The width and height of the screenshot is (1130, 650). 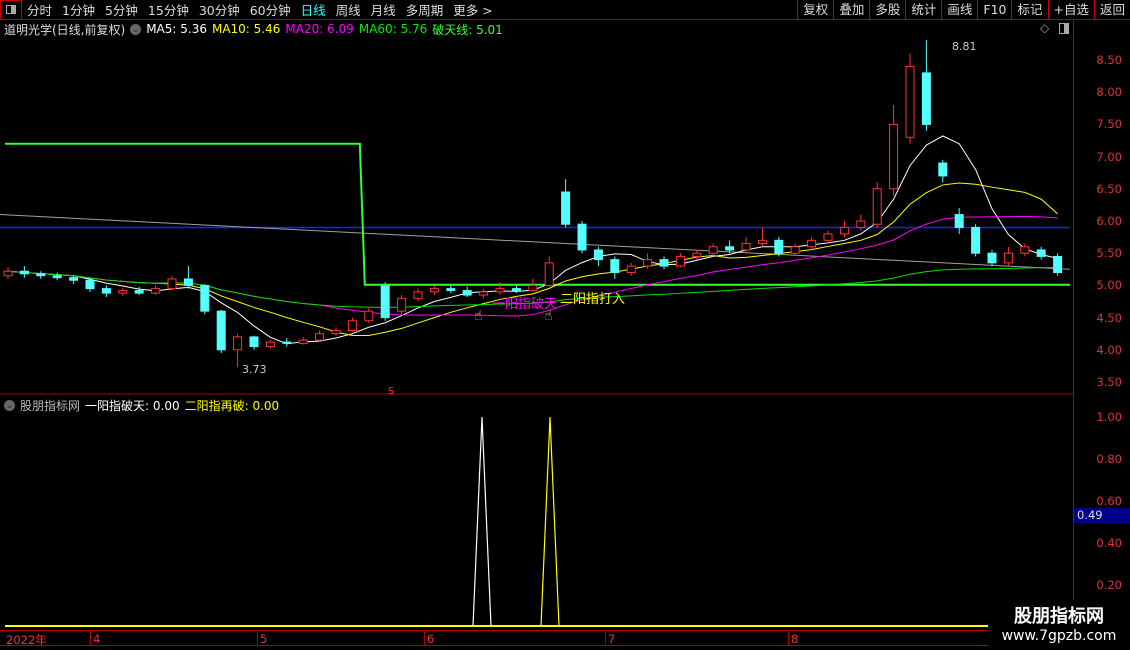 I want to click on time-label: 2022年, so click(x=26, y=640).